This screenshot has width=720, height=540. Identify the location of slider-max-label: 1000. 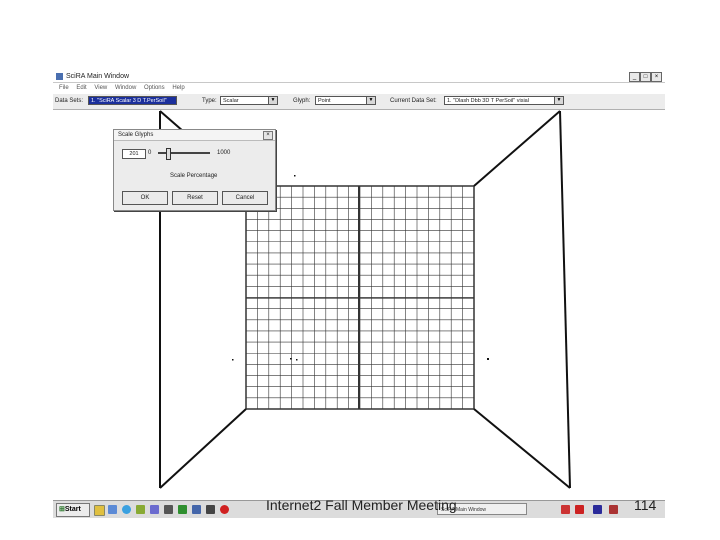
(224, 153).